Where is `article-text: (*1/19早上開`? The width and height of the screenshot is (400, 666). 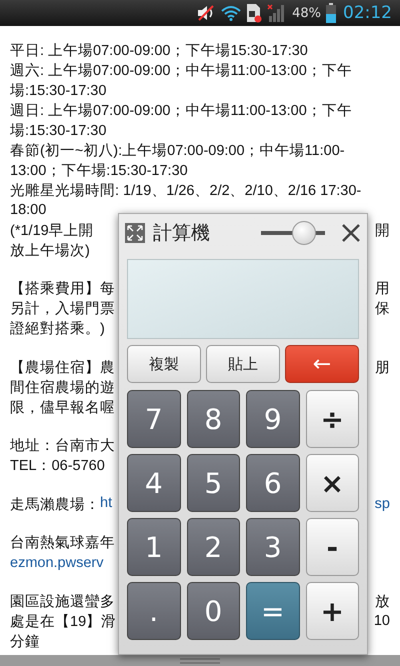
article-text: (*1/19早上開 is located at coordinates (52, 231).